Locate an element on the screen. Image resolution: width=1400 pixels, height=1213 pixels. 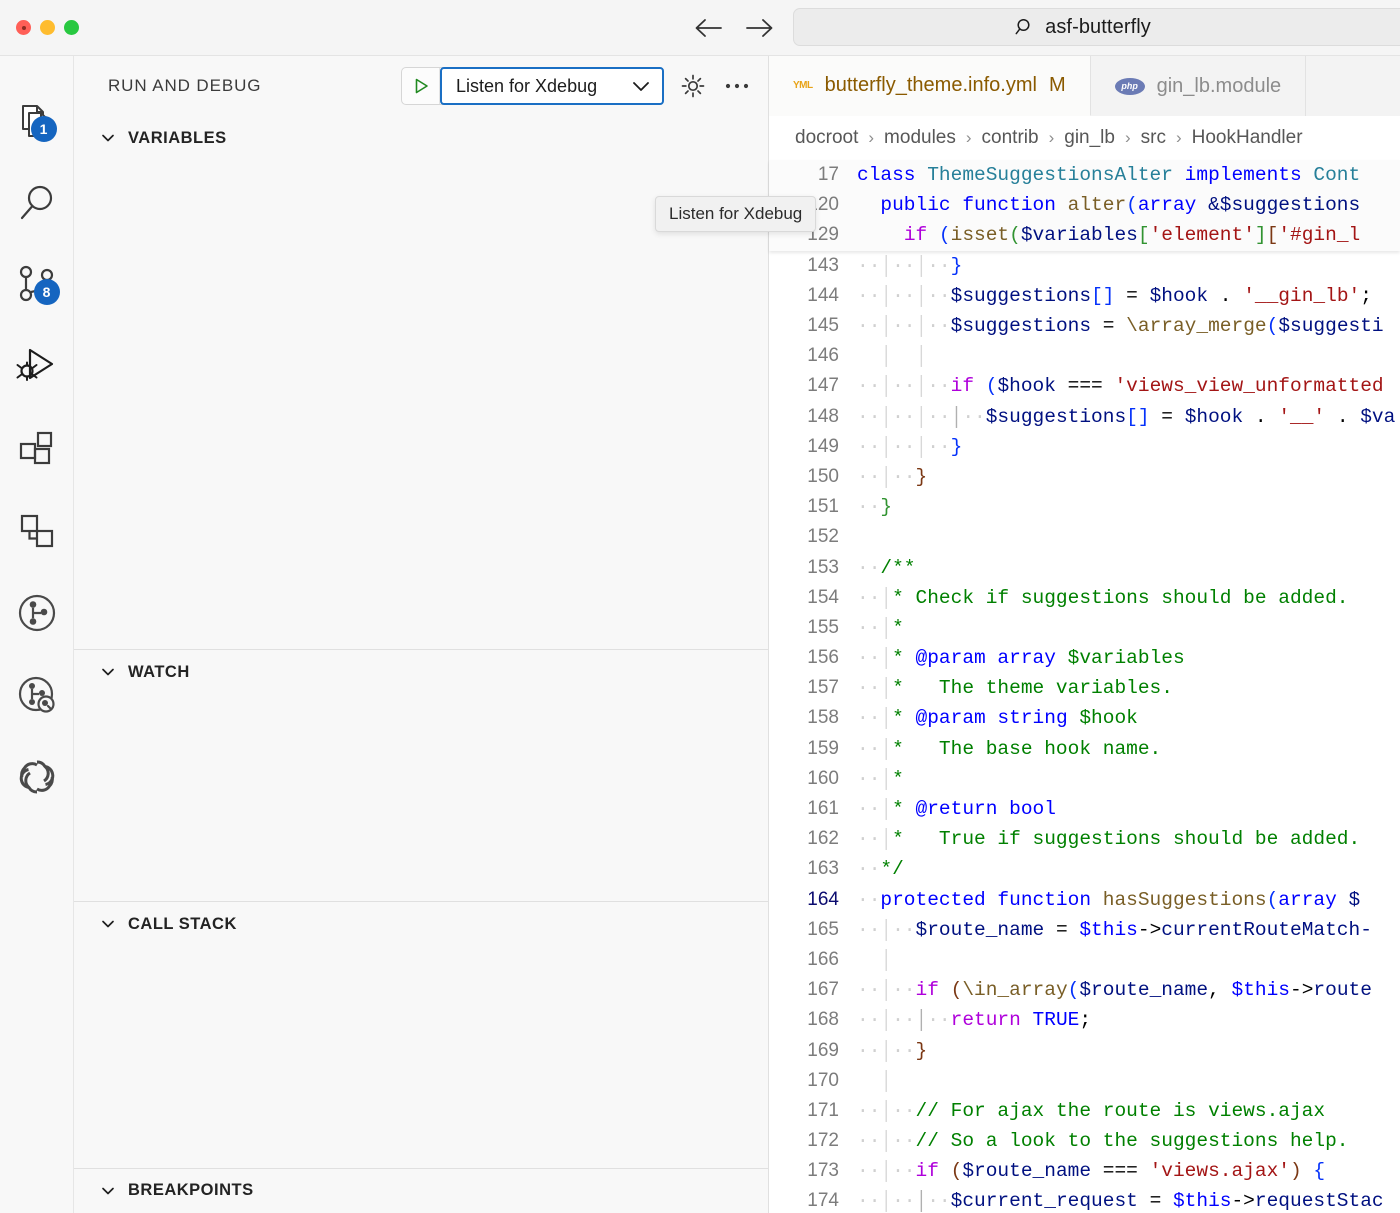
gear-icon is located at coordinates (693, 86).